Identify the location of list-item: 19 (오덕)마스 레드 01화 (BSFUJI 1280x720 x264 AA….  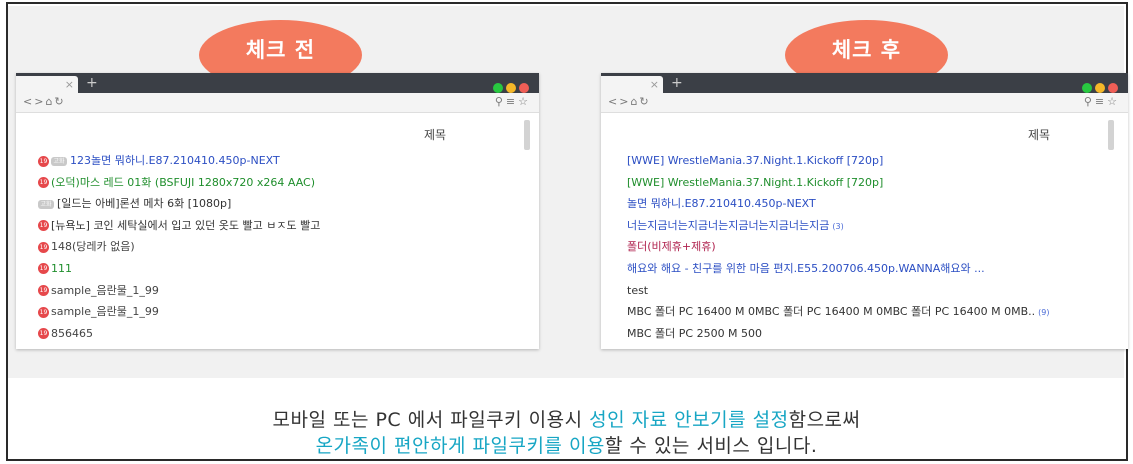
(283, 183).